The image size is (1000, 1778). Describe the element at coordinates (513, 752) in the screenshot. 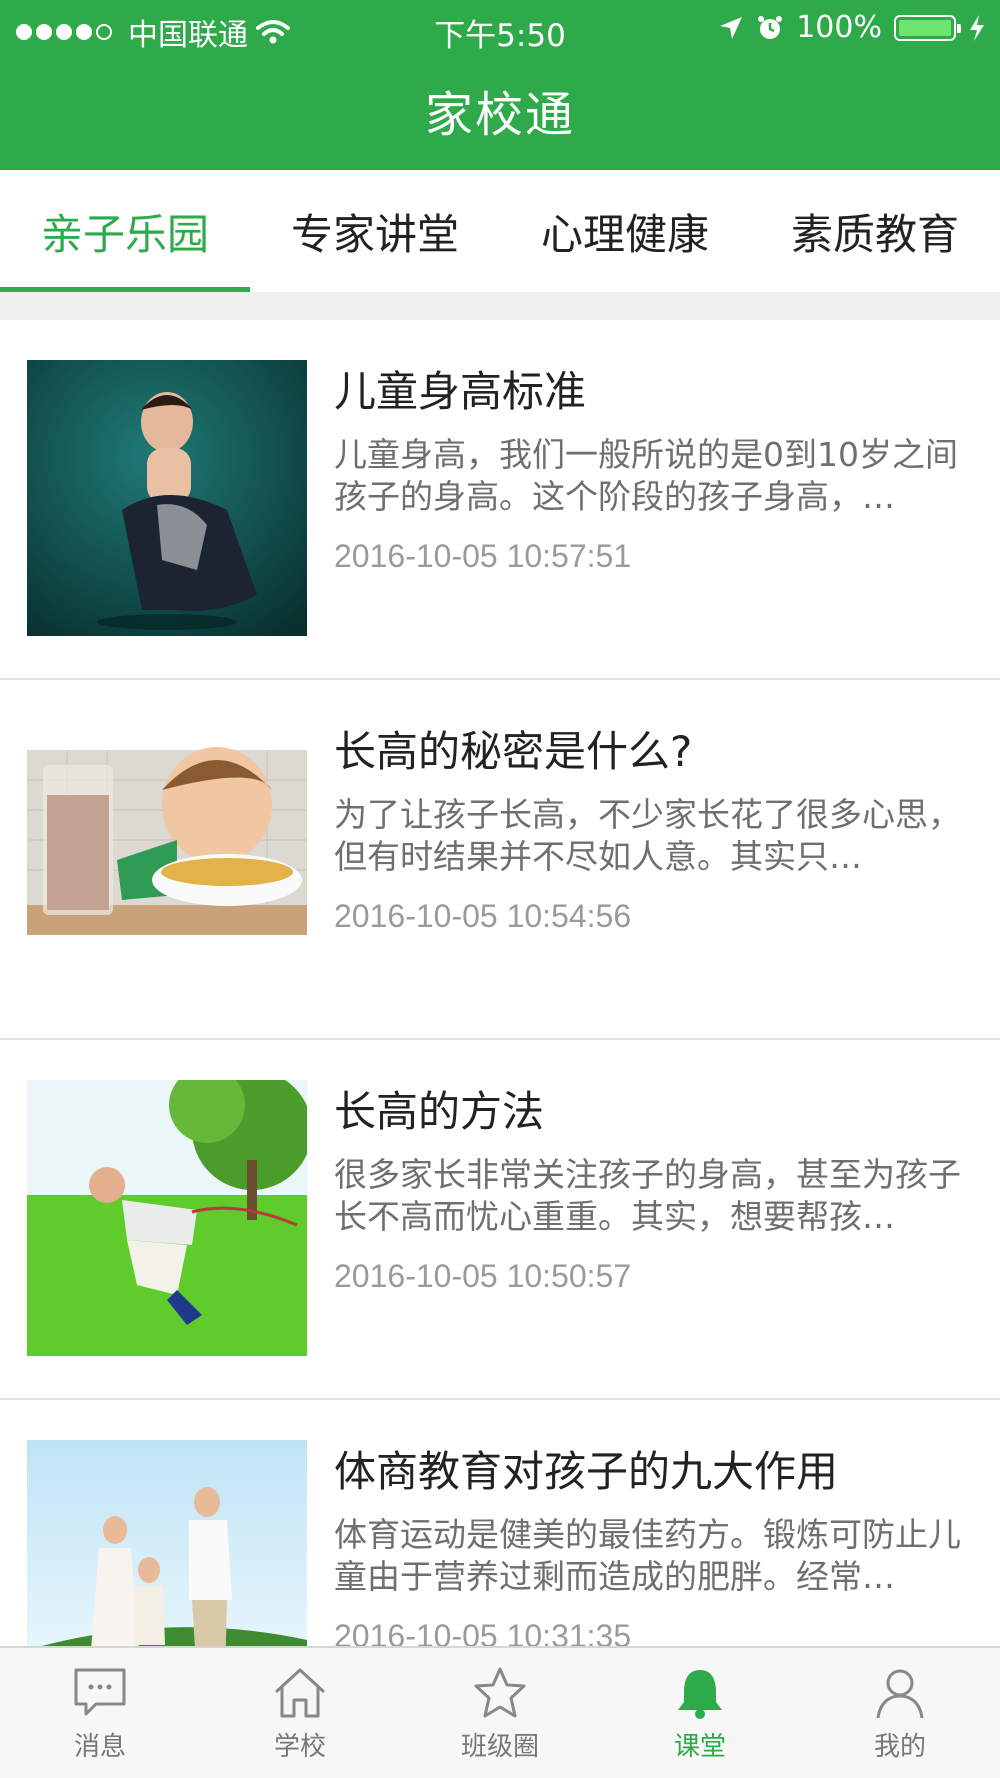

I see `article-title: 长高的秘密是什么?` at that location.